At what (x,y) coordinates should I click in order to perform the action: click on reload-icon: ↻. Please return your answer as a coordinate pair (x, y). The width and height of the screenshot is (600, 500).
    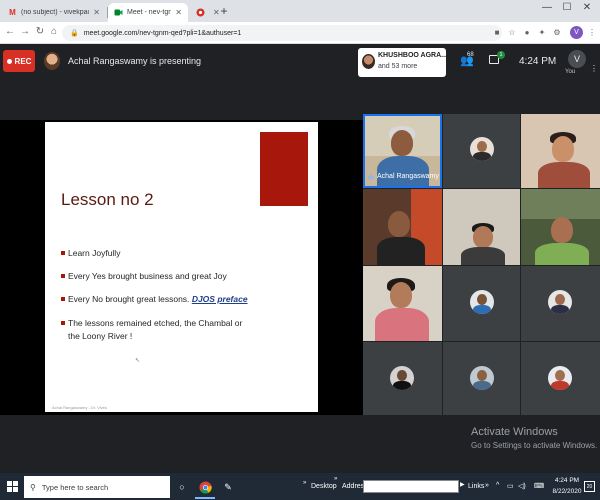
    Looking at the image, I should click on (40, 31).